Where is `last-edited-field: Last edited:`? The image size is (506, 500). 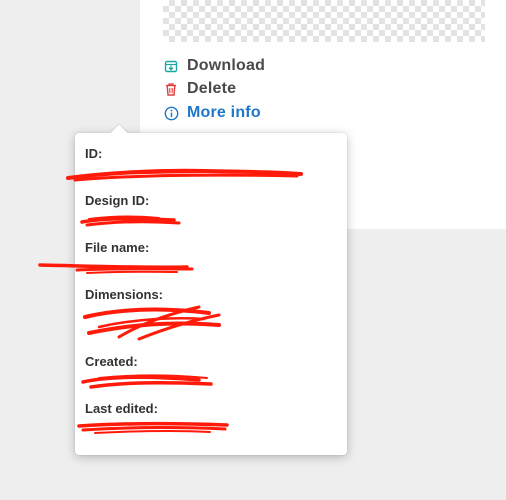
last-edited-field: Last edited: is located at coordinates (156, 419).